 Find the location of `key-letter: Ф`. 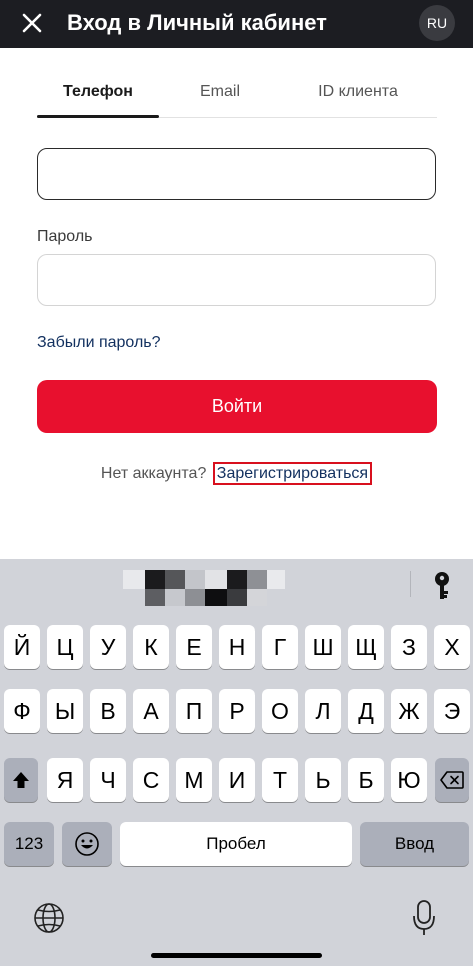

key-letter: Ф is located at coordinates (22, 711).